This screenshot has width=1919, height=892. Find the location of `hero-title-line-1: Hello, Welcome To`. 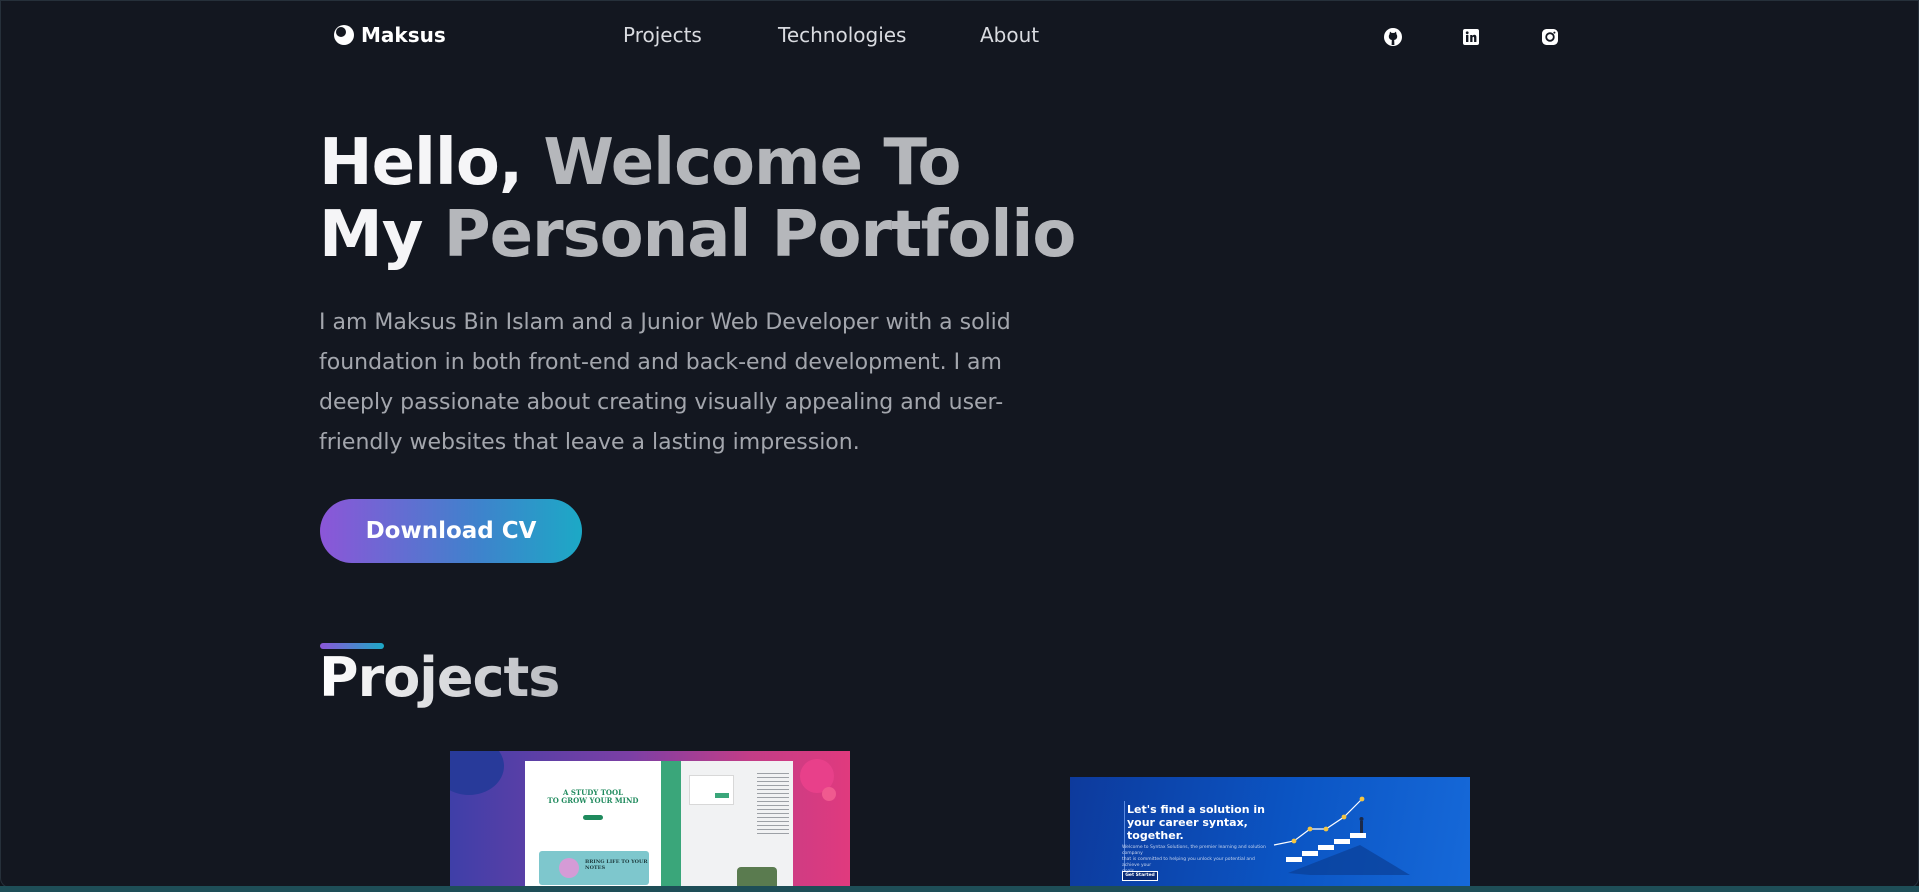

hero-title-line-1: Hello, Welcome To is located at coordinates (697, 163).